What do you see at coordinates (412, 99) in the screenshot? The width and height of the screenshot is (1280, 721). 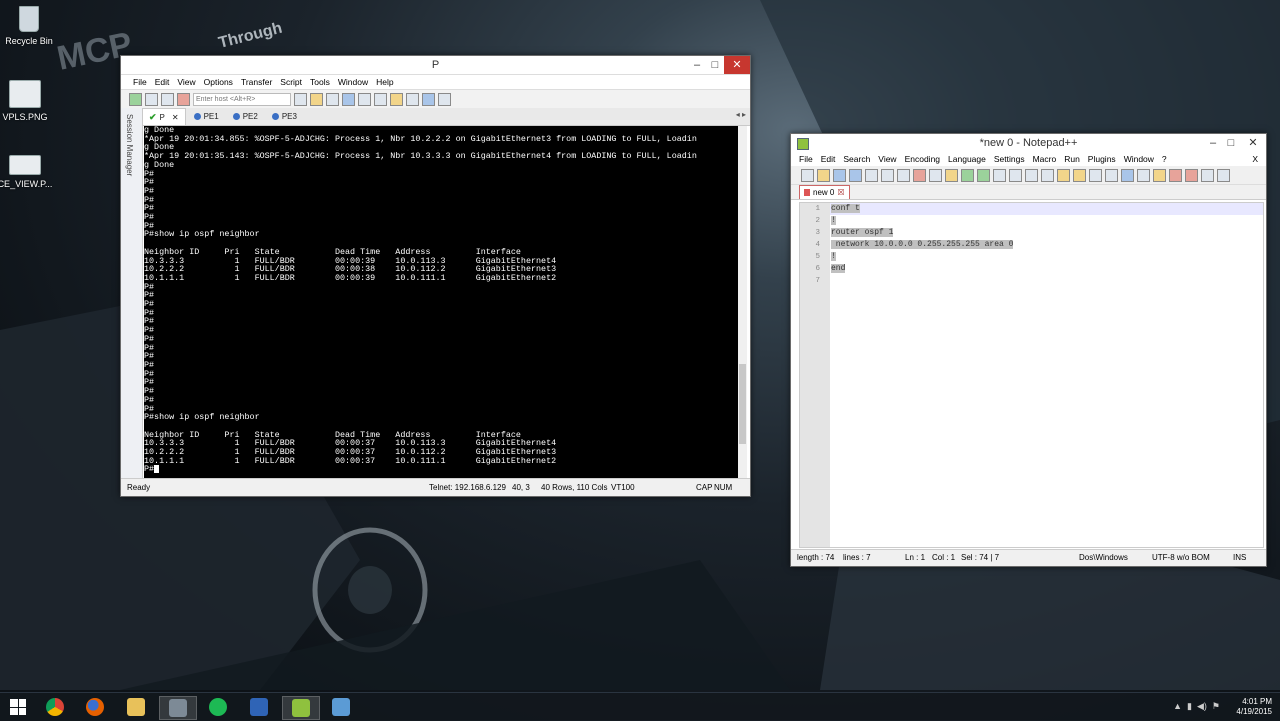 I see `keymap-icon` at bounding box center [412, 99].